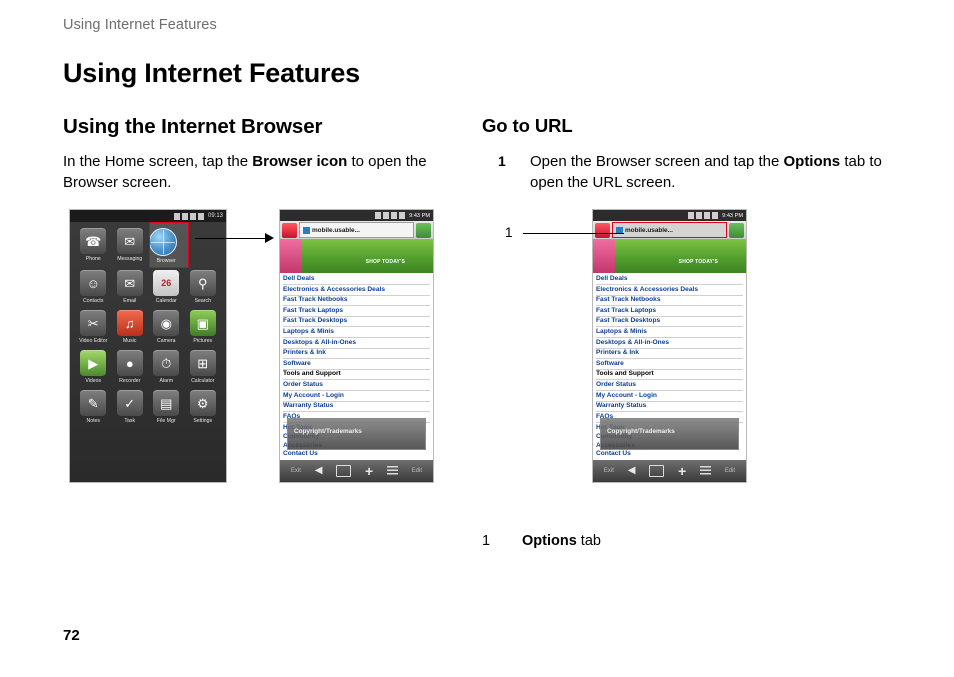 The height and width of the screenshot is (677, 954). What do you see at coordinates (235, 238) in the screenshot?
I see `callout-arrow` at bounding box center [235, 238].